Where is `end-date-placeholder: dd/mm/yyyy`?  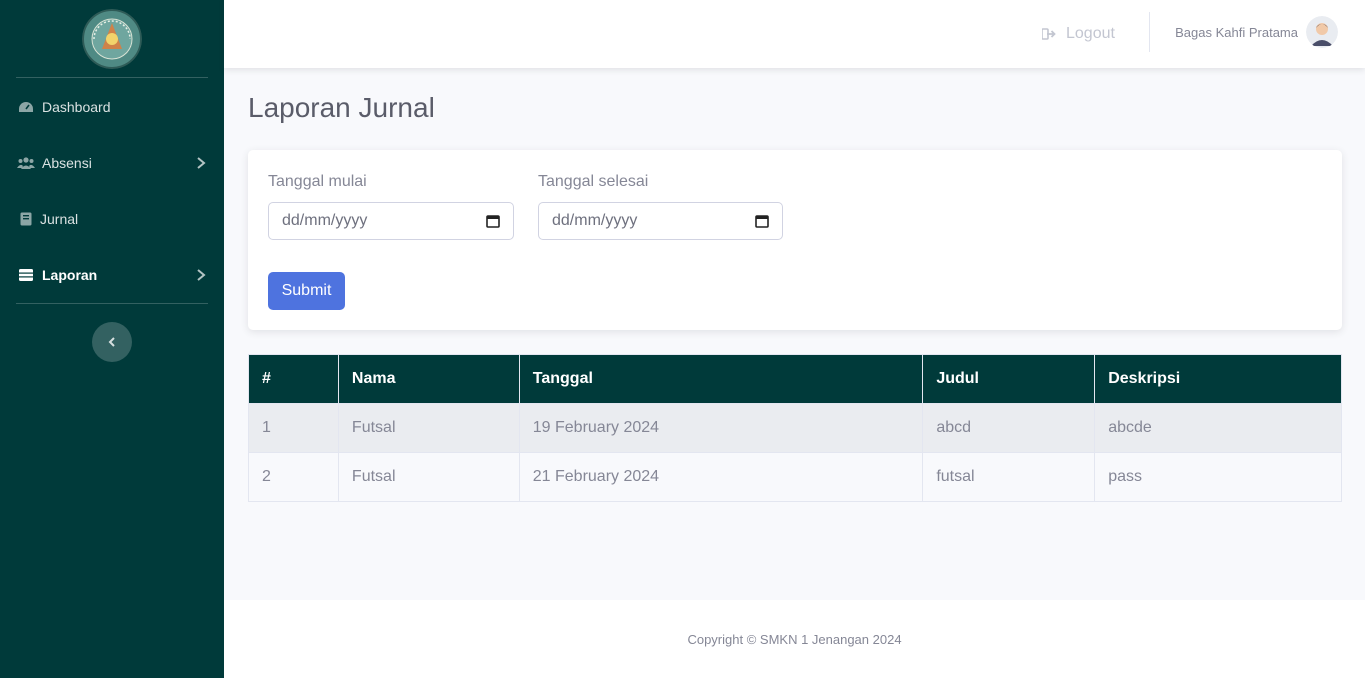 end-date-placeholder: dd/mm/yyyy is located at coordinates (595, 220).